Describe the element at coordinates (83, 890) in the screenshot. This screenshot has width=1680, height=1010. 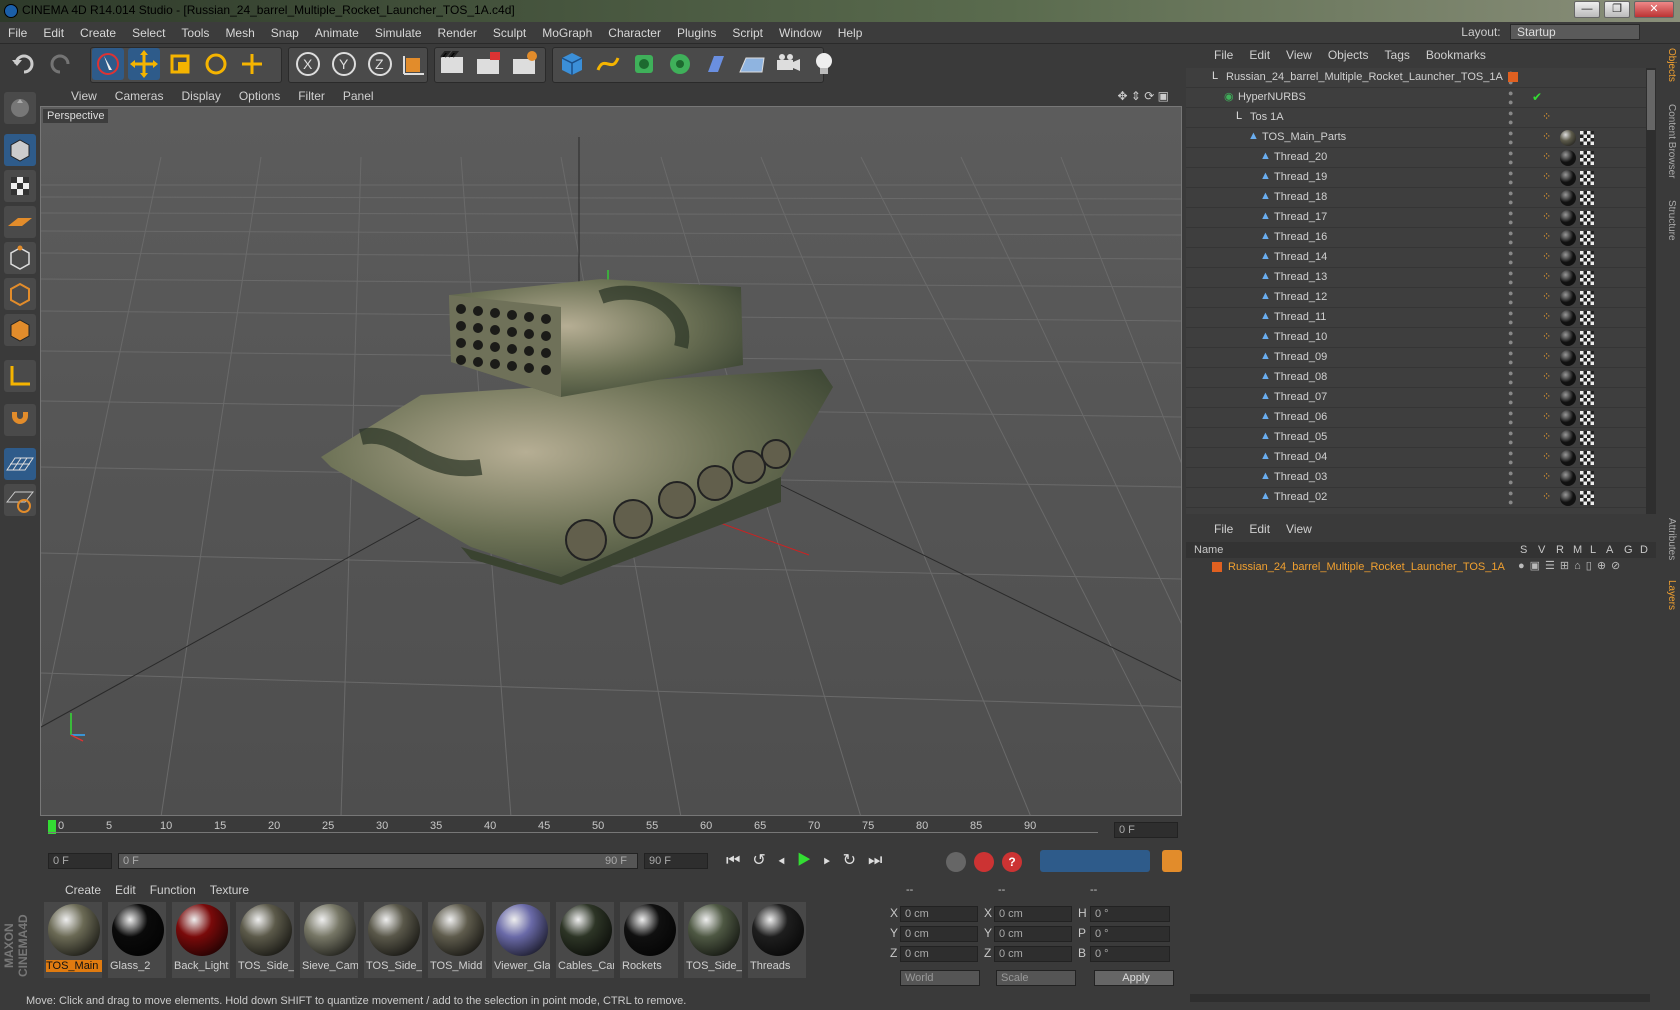
I see `material-menu-create: Create` at that location.